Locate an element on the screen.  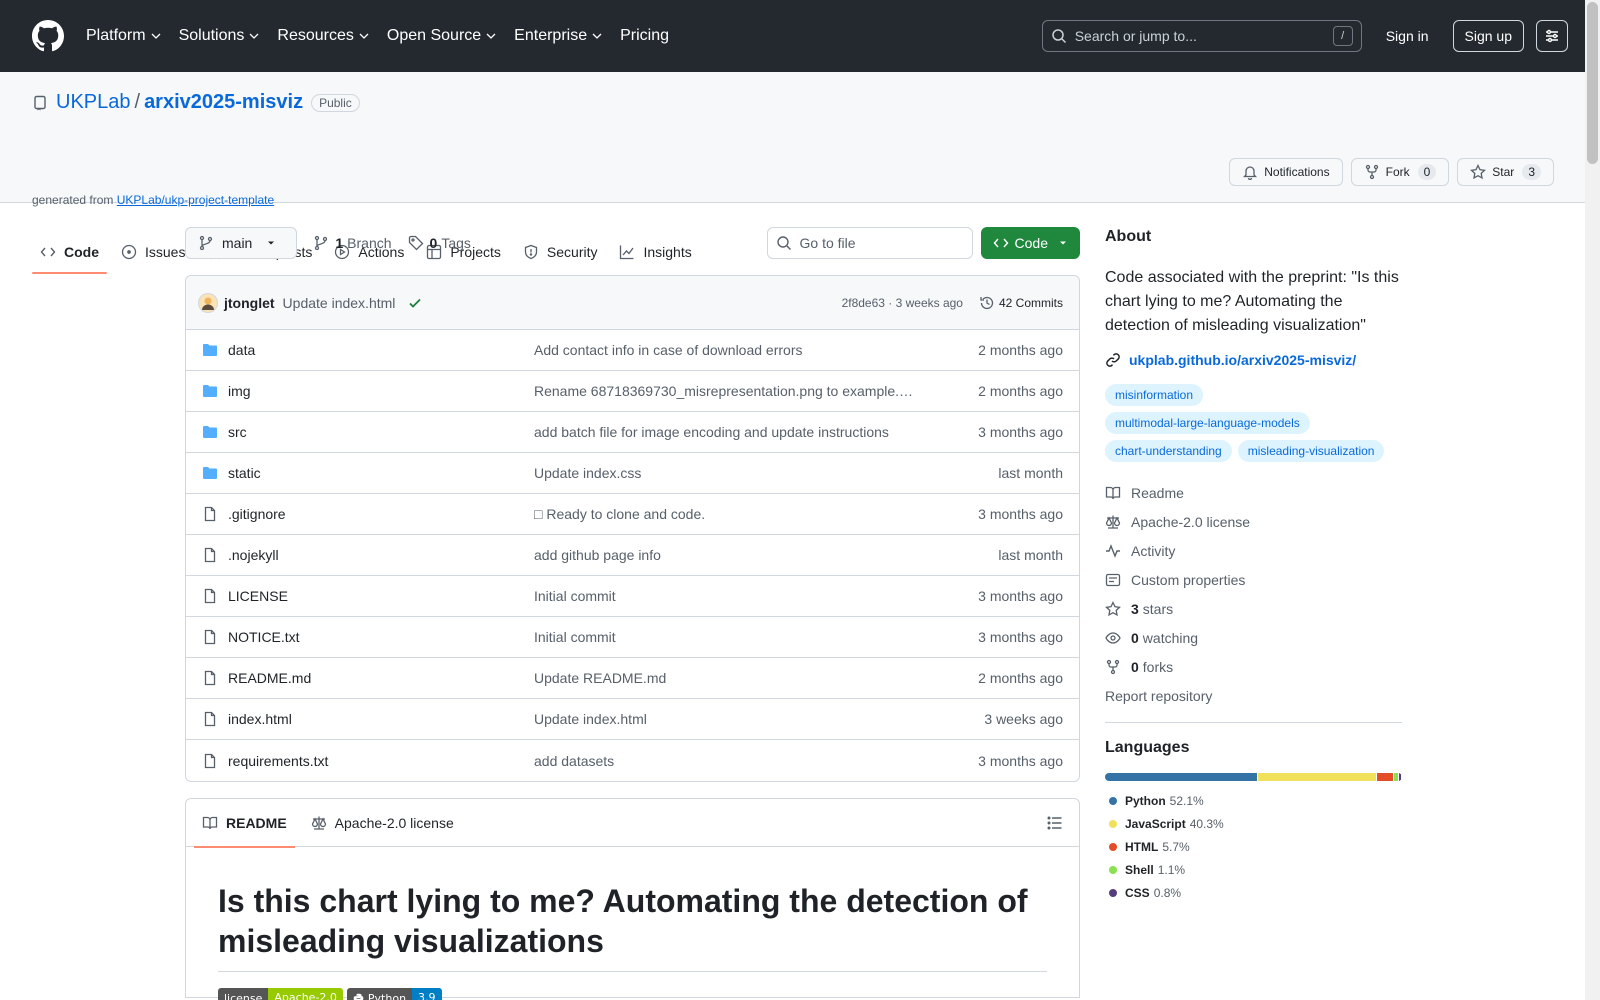
website-link: ukplab.github.io/arxiv2025-misviz/ is located at coordinates (1253, 360).